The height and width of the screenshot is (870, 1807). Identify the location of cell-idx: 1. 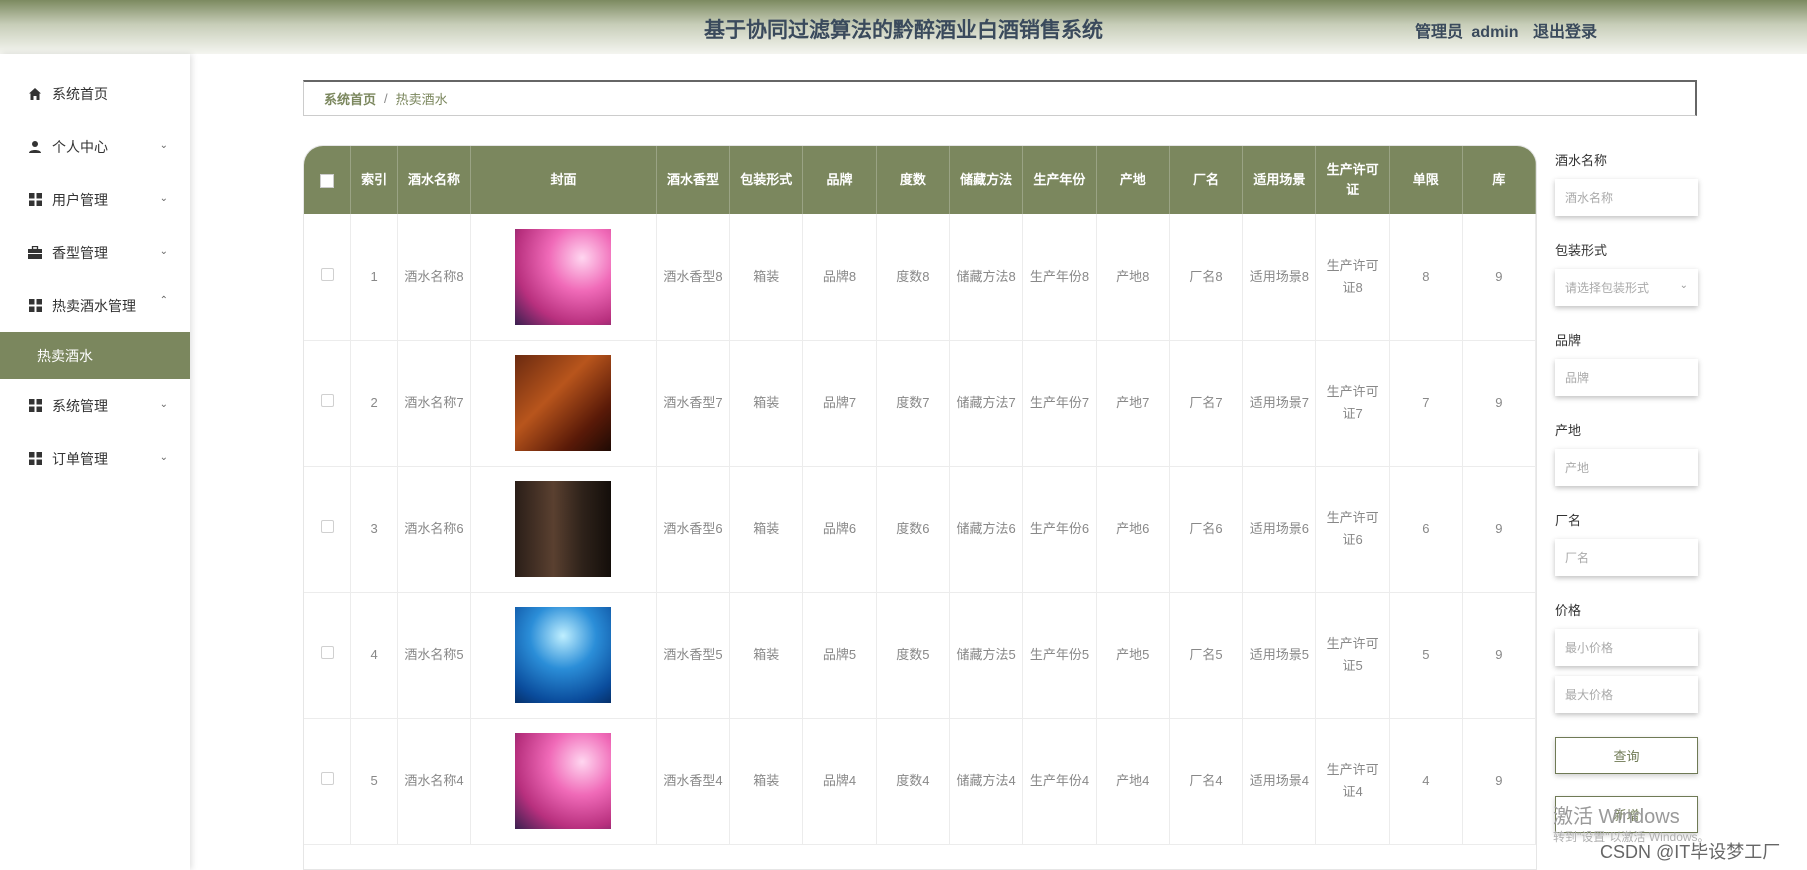
(374, 277).